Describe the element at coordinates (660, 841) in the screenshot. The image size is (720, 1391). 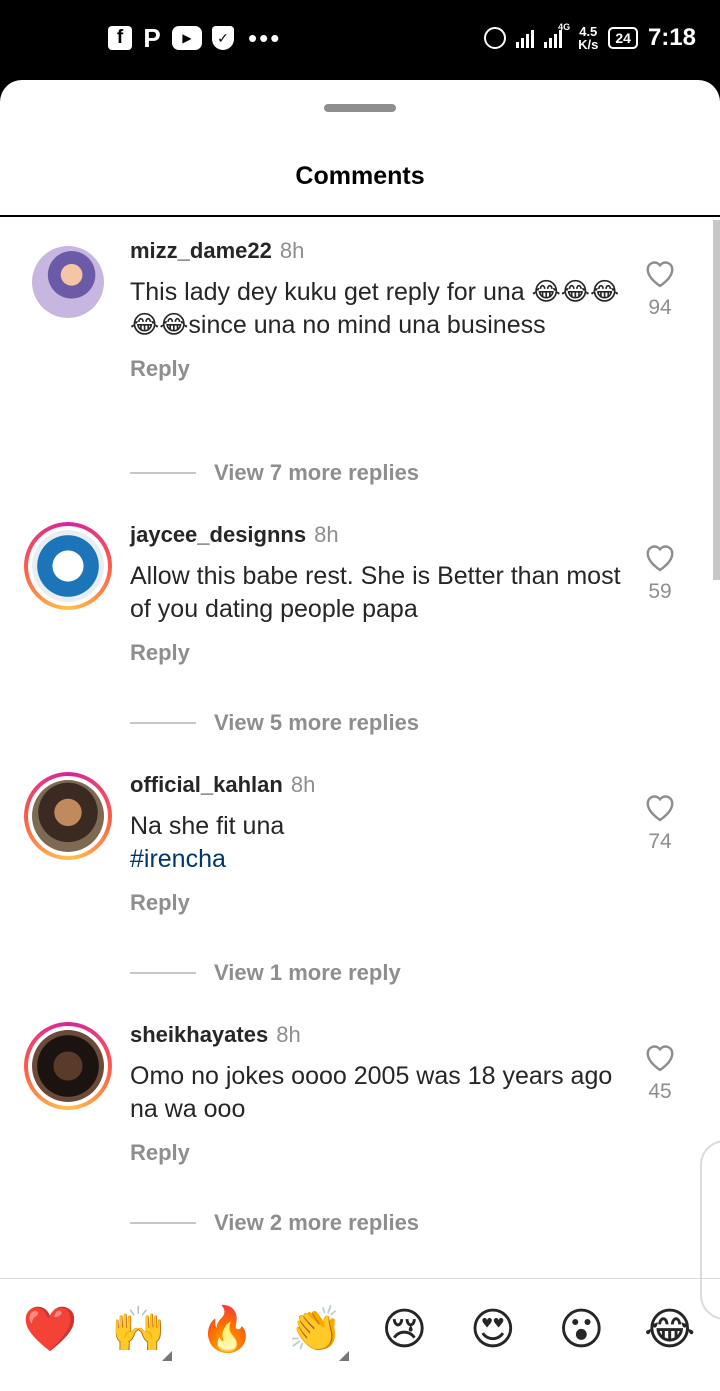
I see `like-count: 74` at that location.